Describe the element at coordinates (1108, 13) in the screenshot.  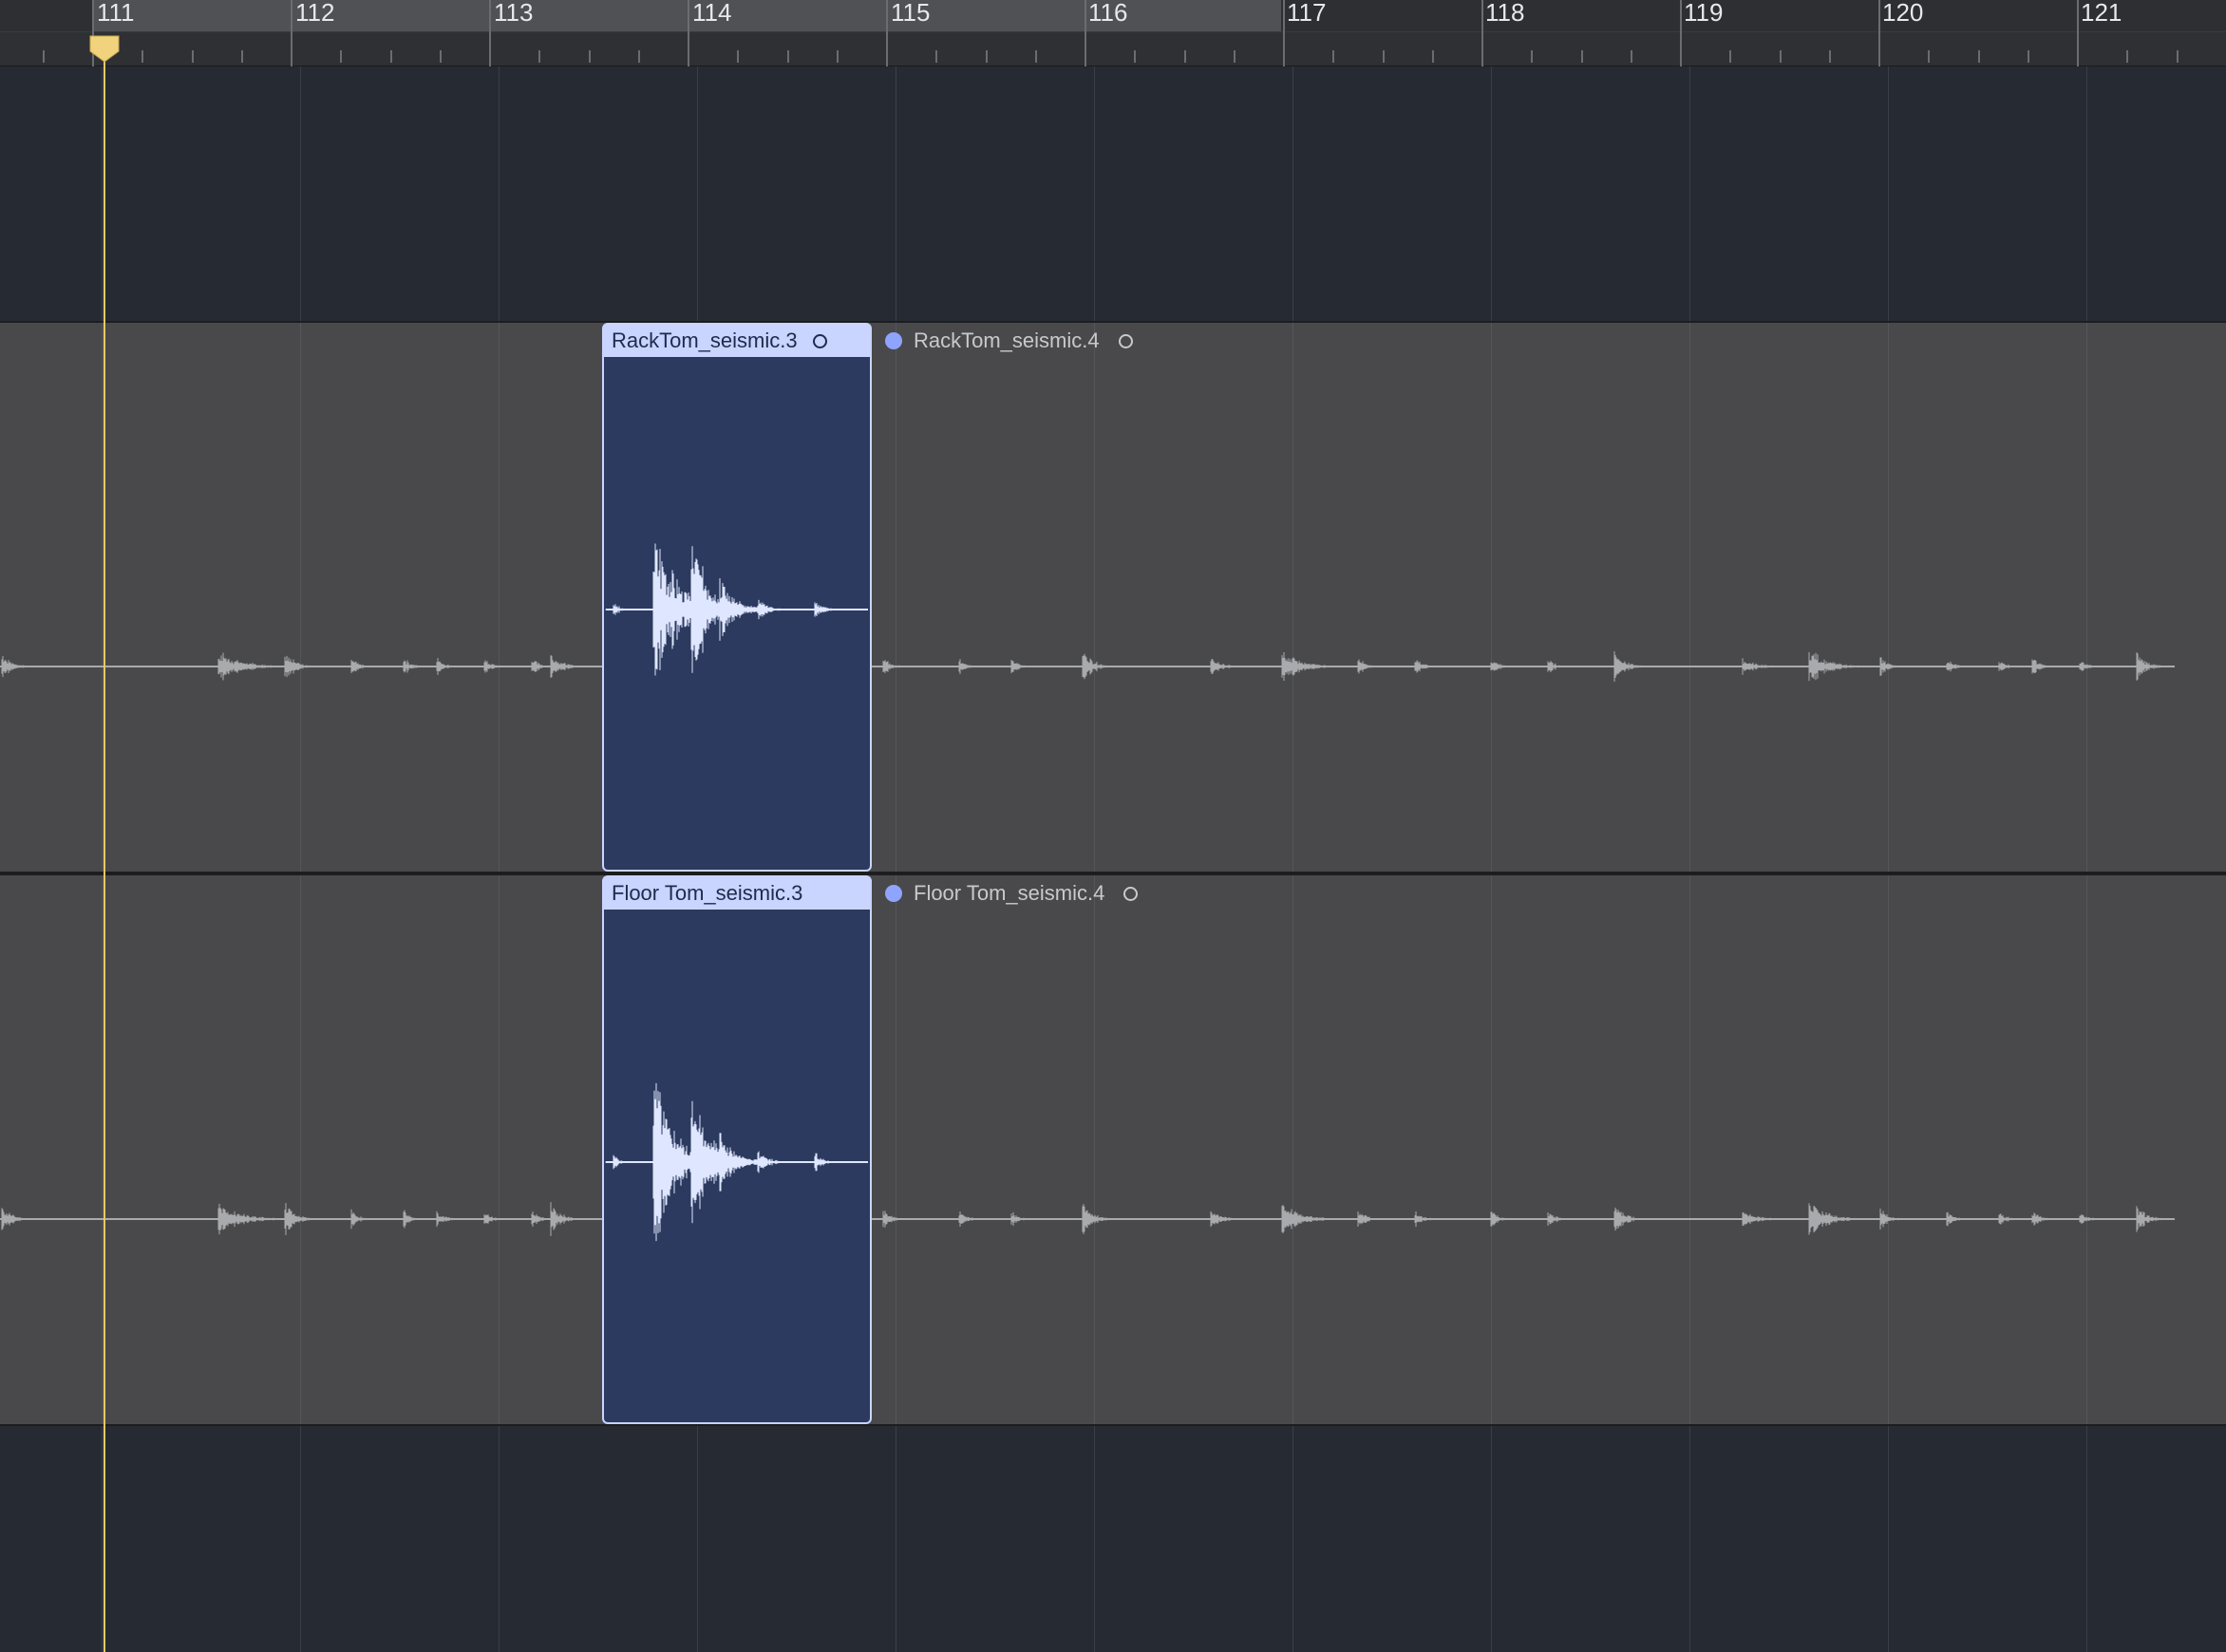
I see `bar-number: 116` at that location.